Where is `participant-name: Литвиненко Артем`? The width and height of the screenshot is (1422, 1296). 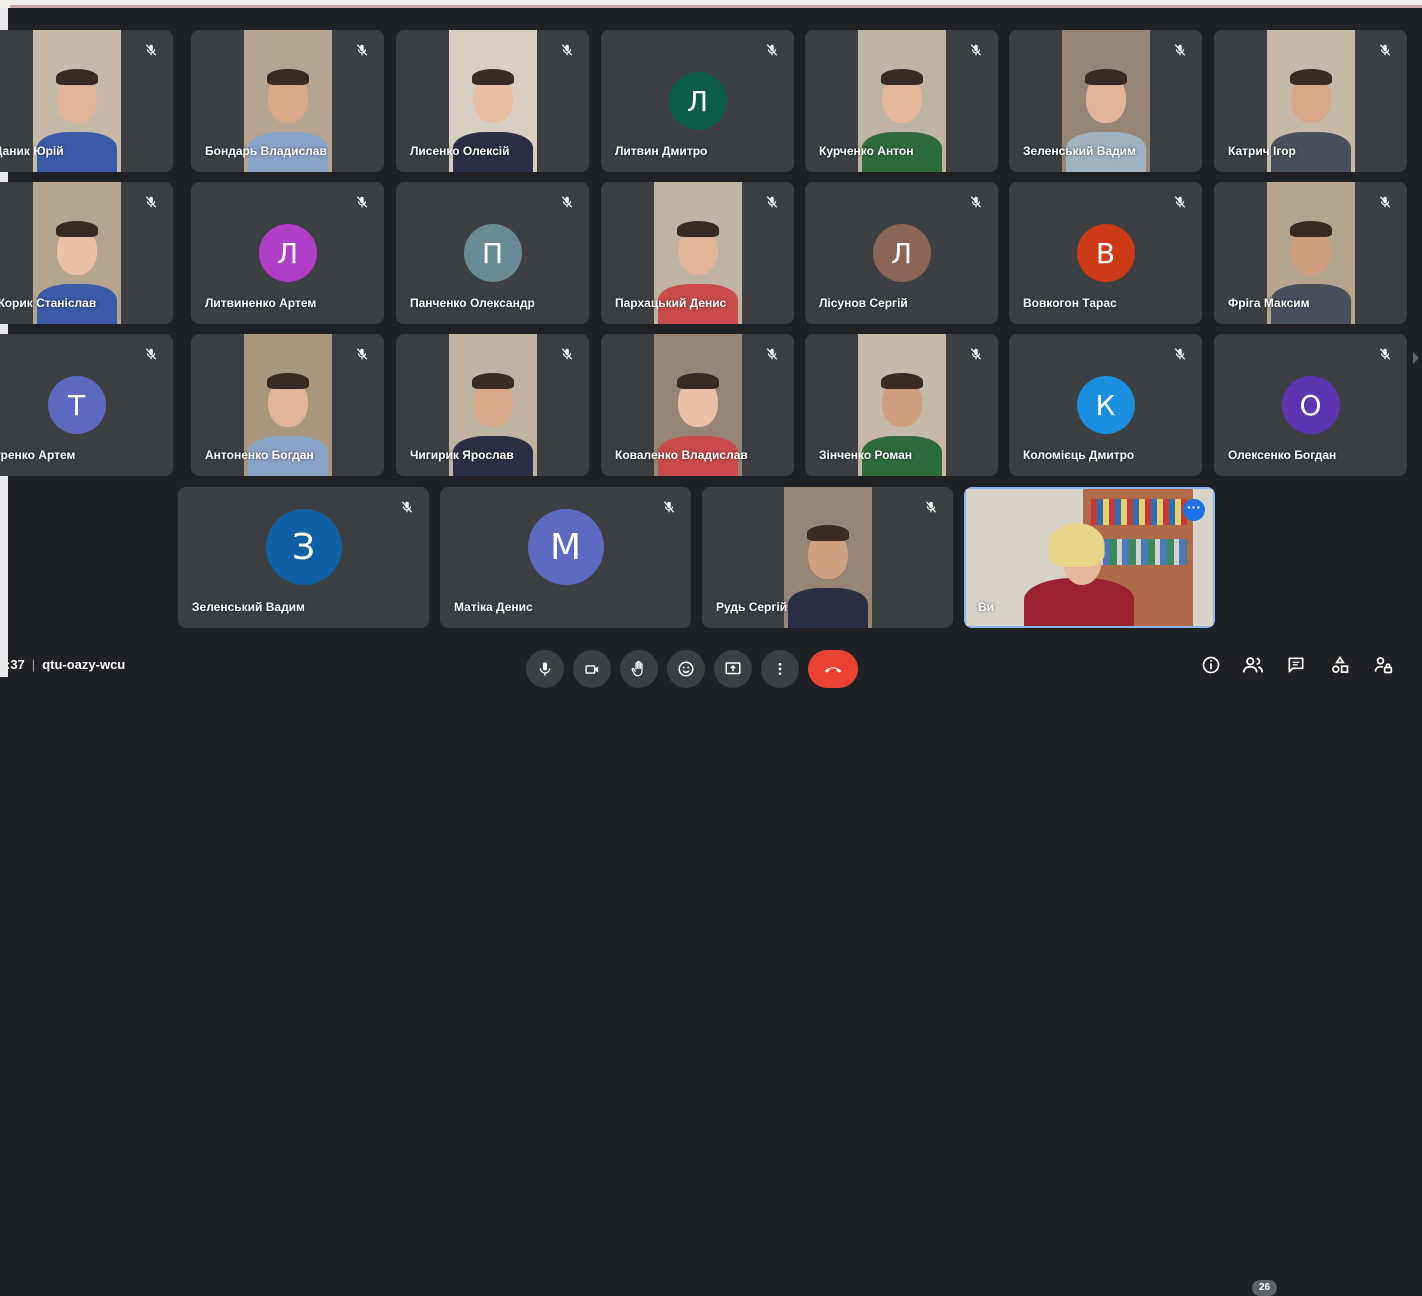 participant-name: Литвиненко Артем is located at coordinates (261, 303).